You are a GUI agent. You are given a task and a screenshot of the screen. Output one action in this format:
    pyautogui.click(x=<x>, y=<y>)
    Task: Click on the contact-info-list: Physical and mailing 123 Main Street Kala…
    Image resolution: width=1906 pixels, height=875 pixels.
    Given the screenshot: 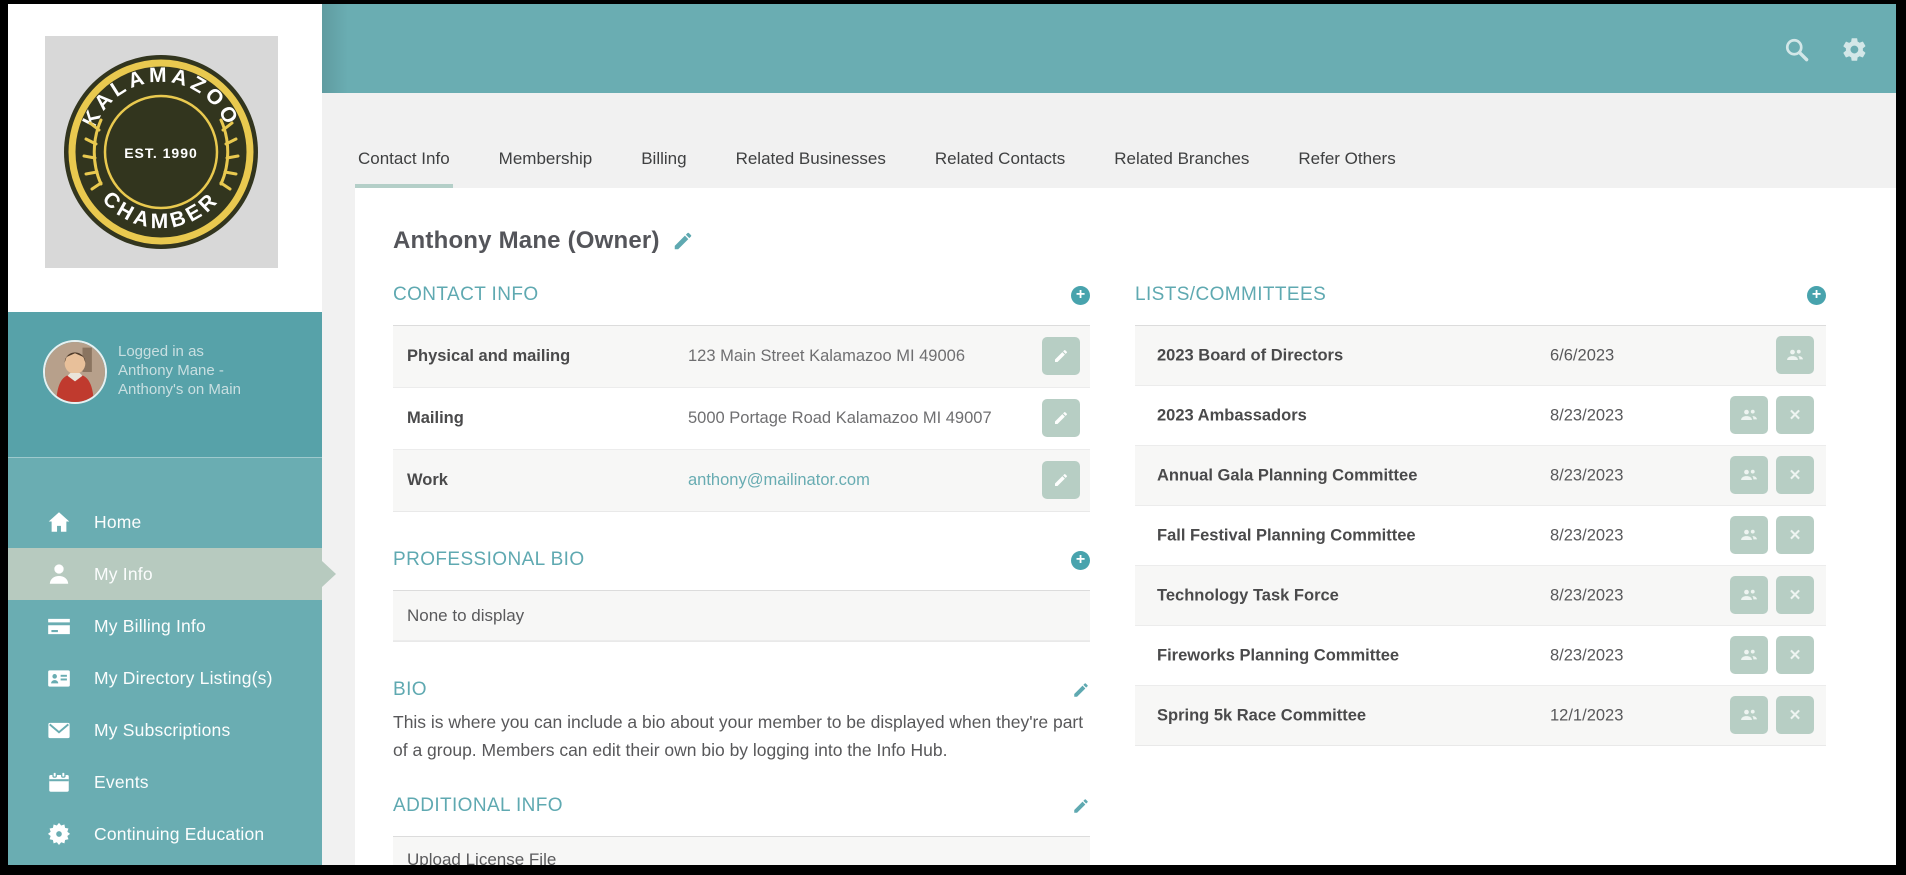 What is the action you would take?
    pyautogui.click(x=741, y=418)
    